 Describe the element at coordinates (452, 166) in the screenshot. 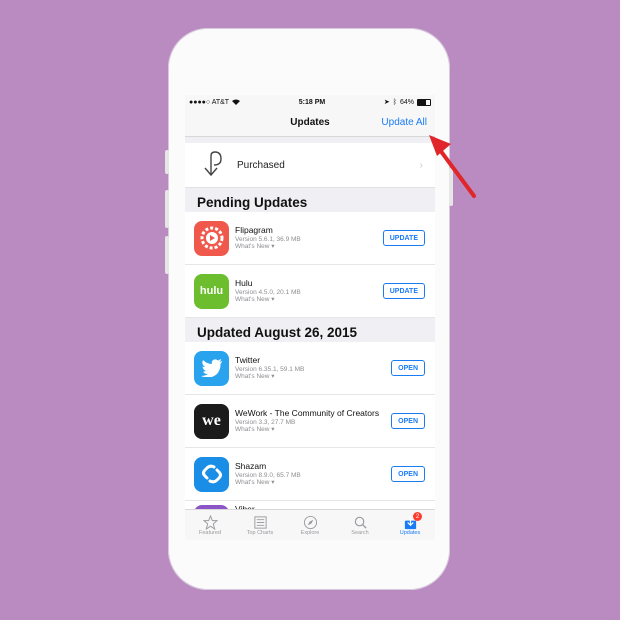

I see `annotation-arrow-icon` at that location.